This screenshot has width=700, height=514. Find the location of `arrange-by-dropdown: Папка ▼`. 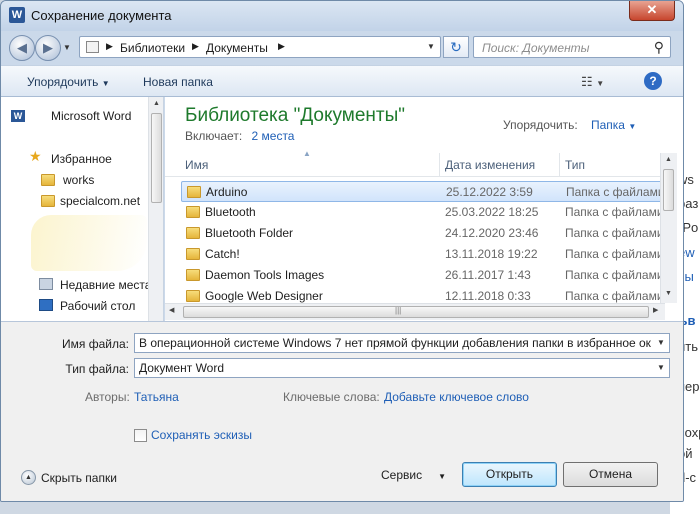

arrange-by-dropdown: Папка ▼ is located at coordinates (613, 125).